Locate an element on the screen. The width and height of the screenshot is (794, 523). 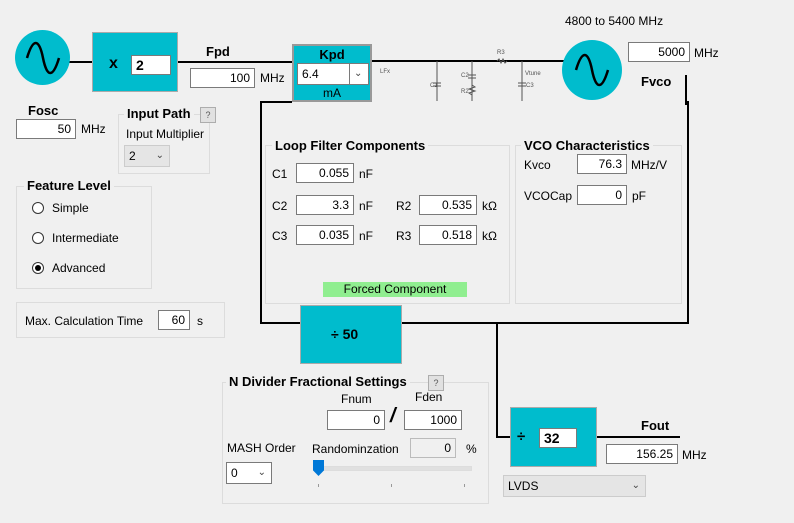
input-multiplier-value: 2 is located at coordinates (132, 156).